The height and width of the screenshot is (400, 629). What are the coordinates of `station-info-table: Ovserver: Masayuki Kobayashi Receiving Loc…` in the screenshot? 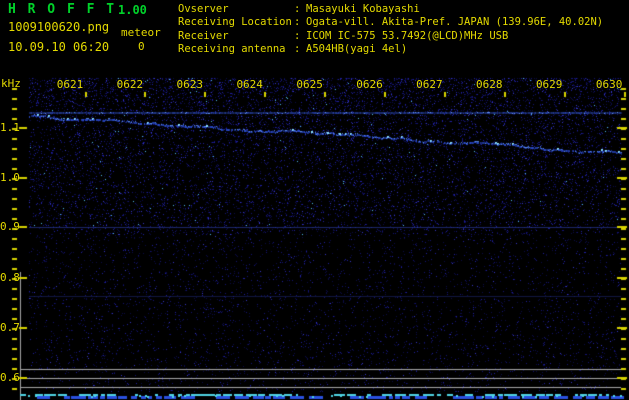 It's located at (390, 30).